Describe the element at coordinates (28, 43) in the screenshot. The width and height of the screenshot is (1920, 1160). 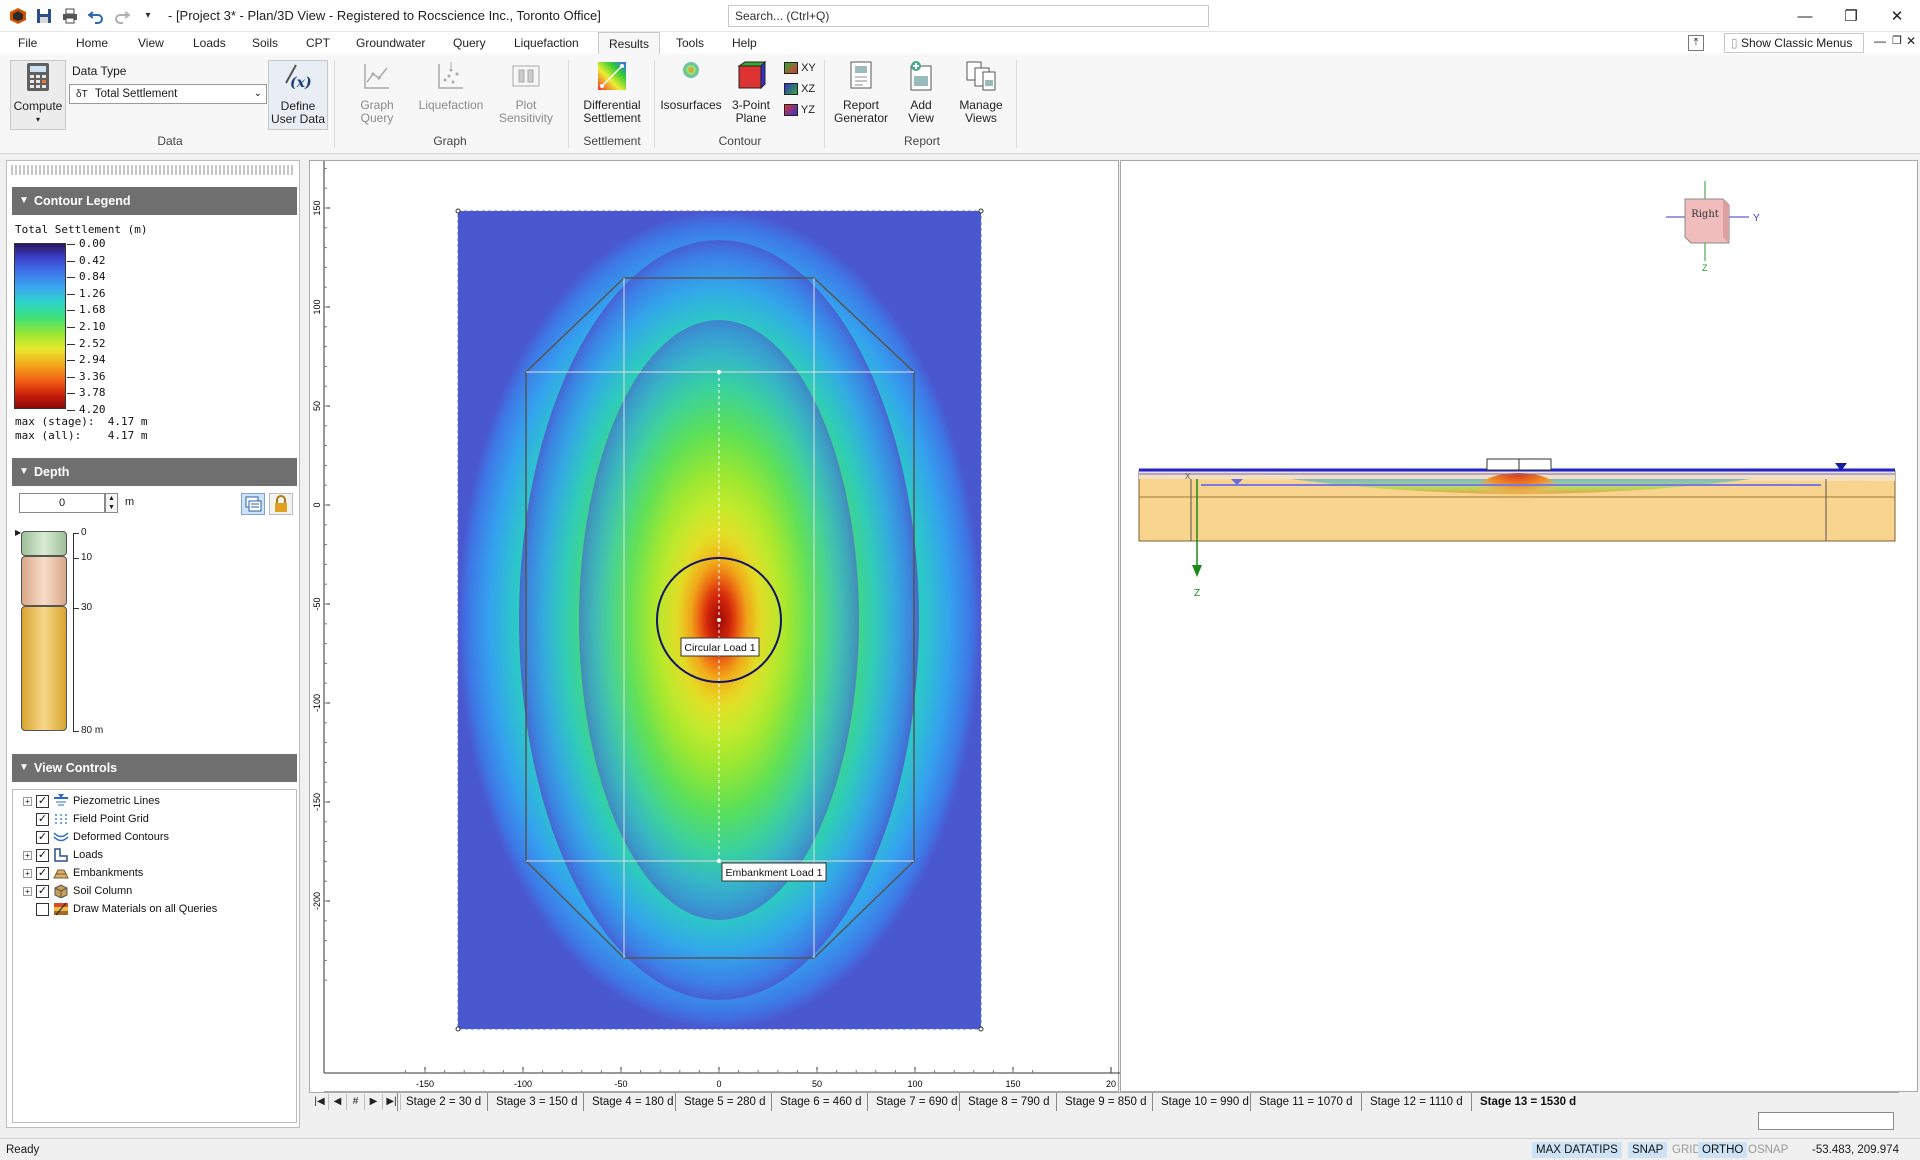
I see `tab-file: File` at that location.